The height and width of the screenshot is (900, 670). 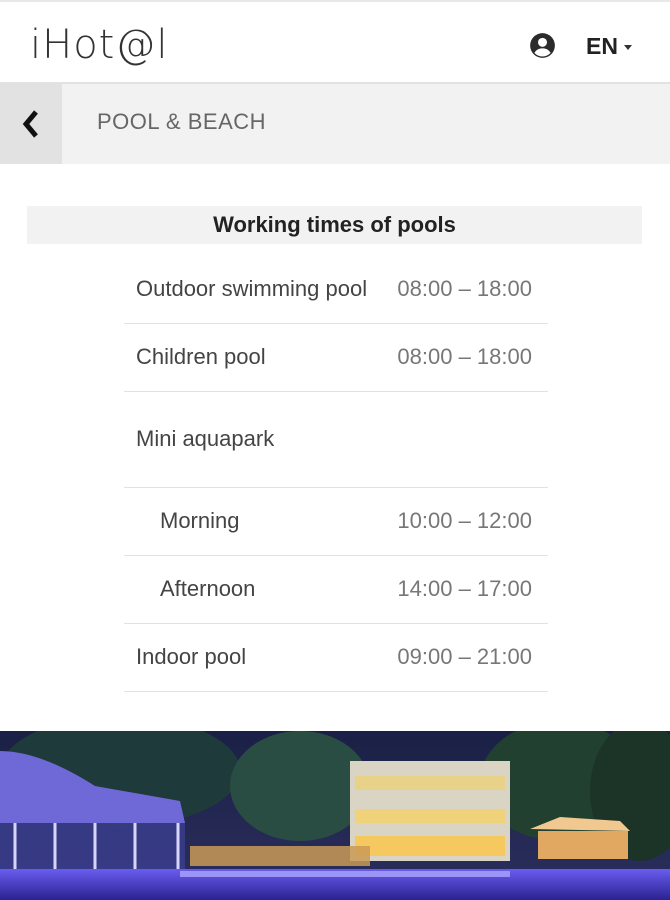 What do you see at coordinates (335, 42) in the screenshot?
I see `app-header: iHot@l EN` at bounding box center [335, 42].